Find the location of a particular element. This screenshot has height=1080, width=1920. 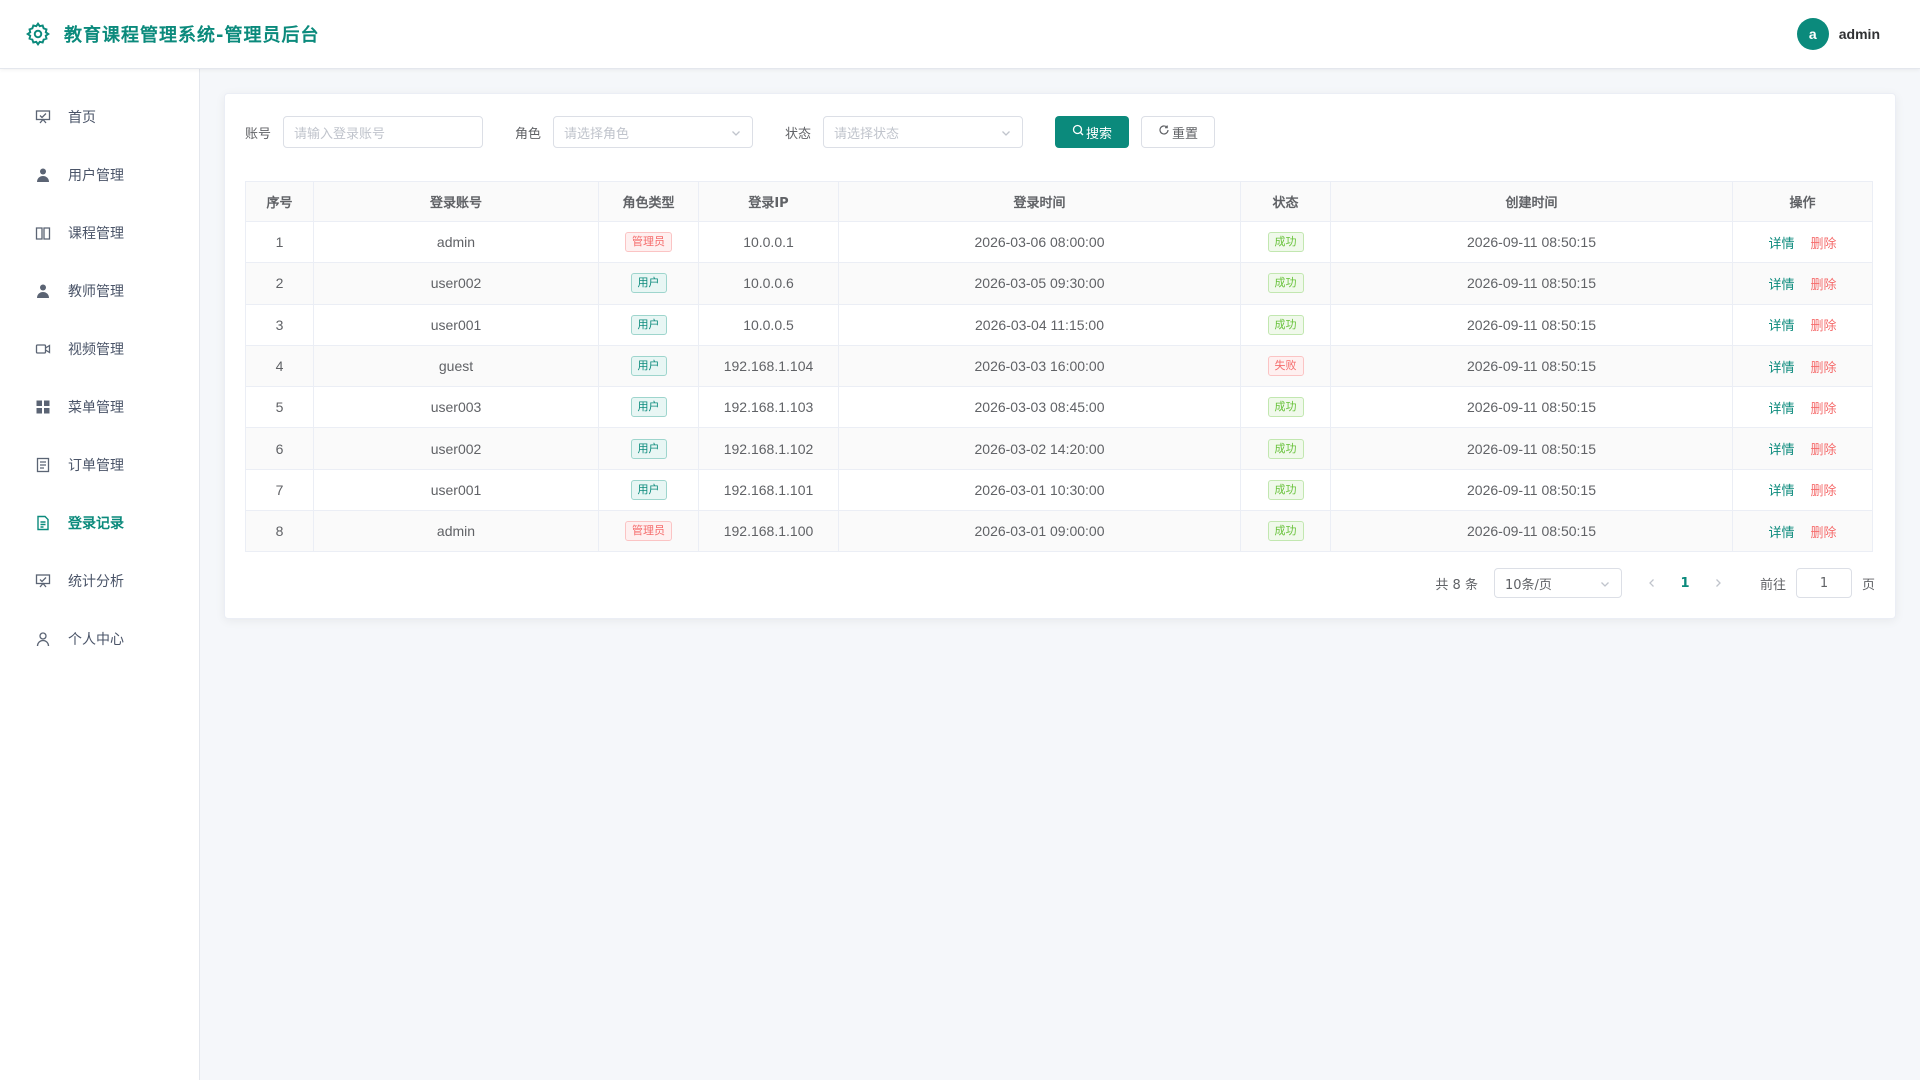

next-page-button is located at coordinates (1718, 583).